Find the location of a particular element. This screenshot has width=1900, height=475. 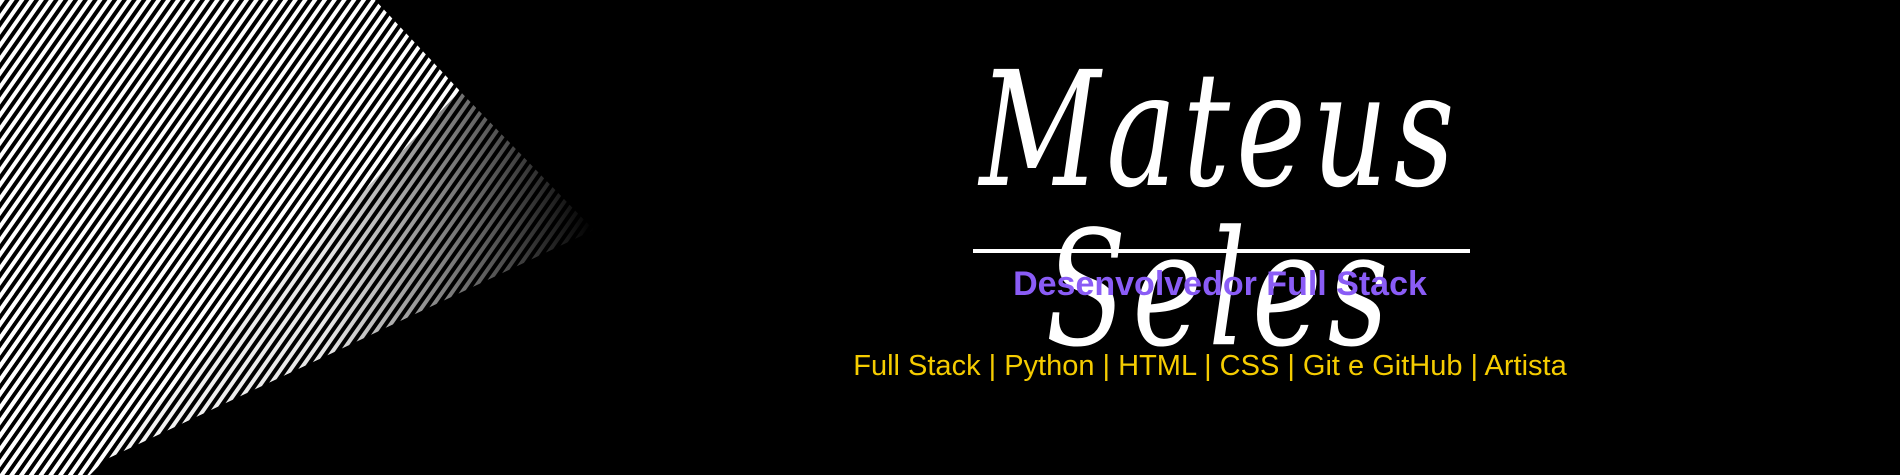

divider-line is located at coordinates (1221, 251).